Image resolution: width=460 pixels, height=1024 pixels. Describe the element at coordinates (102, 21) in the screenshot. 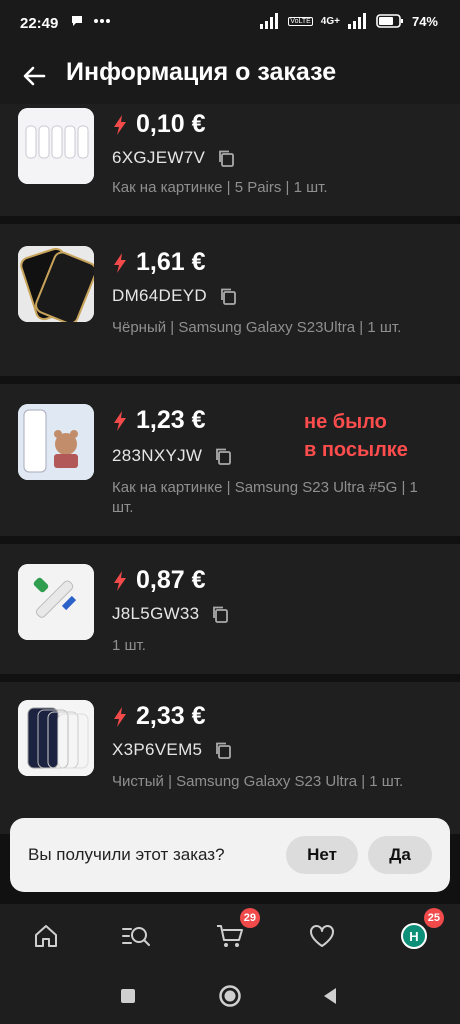

I see `more-dots-icon` at that location.